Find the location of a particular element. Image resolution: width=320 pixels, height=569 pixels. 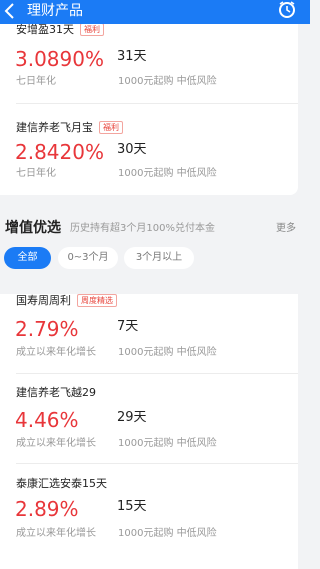

product-tag: 周度精选 is located at coordinates (97, 300).